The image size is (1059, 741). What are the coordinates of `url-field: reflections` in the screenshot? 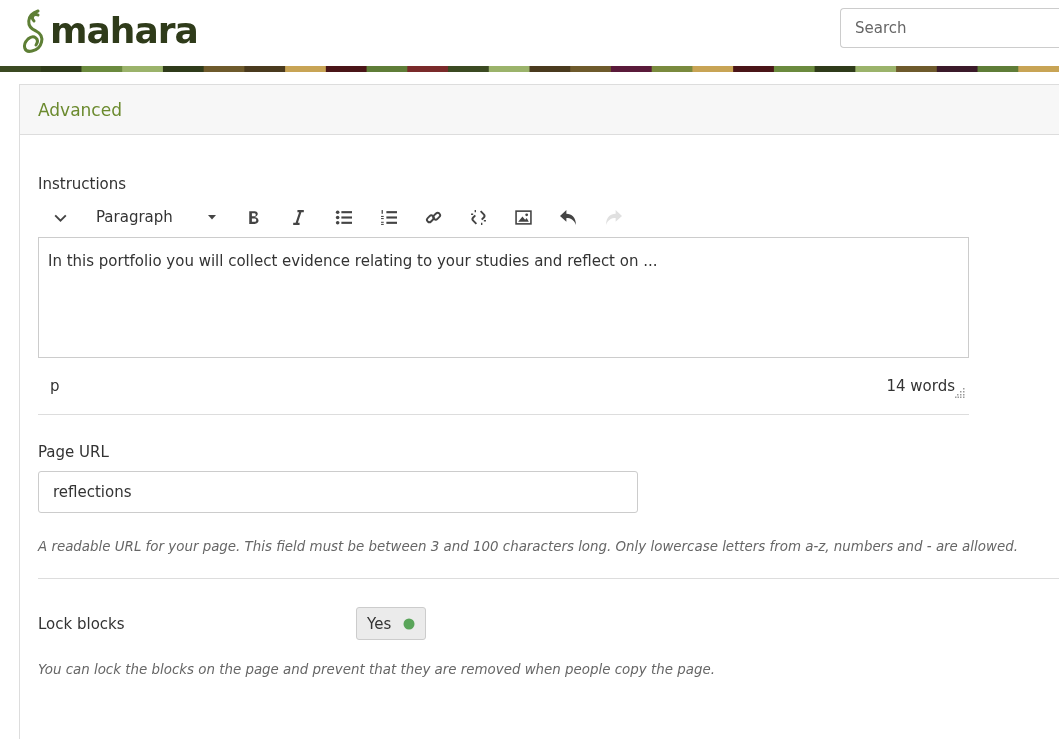 It's located at (338, 492).